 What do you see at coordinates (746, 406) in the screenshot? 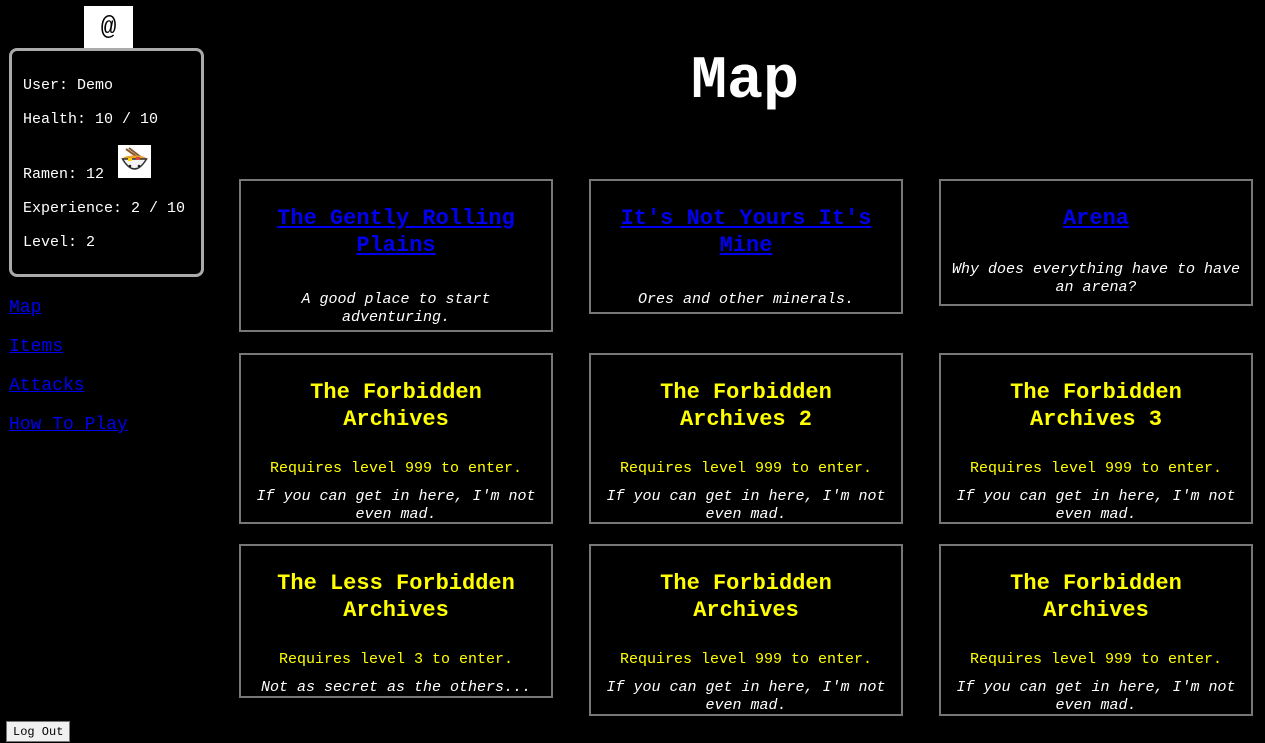
I see `location-title: The Forbidden Archives 2` at bounding box center [746, 406].